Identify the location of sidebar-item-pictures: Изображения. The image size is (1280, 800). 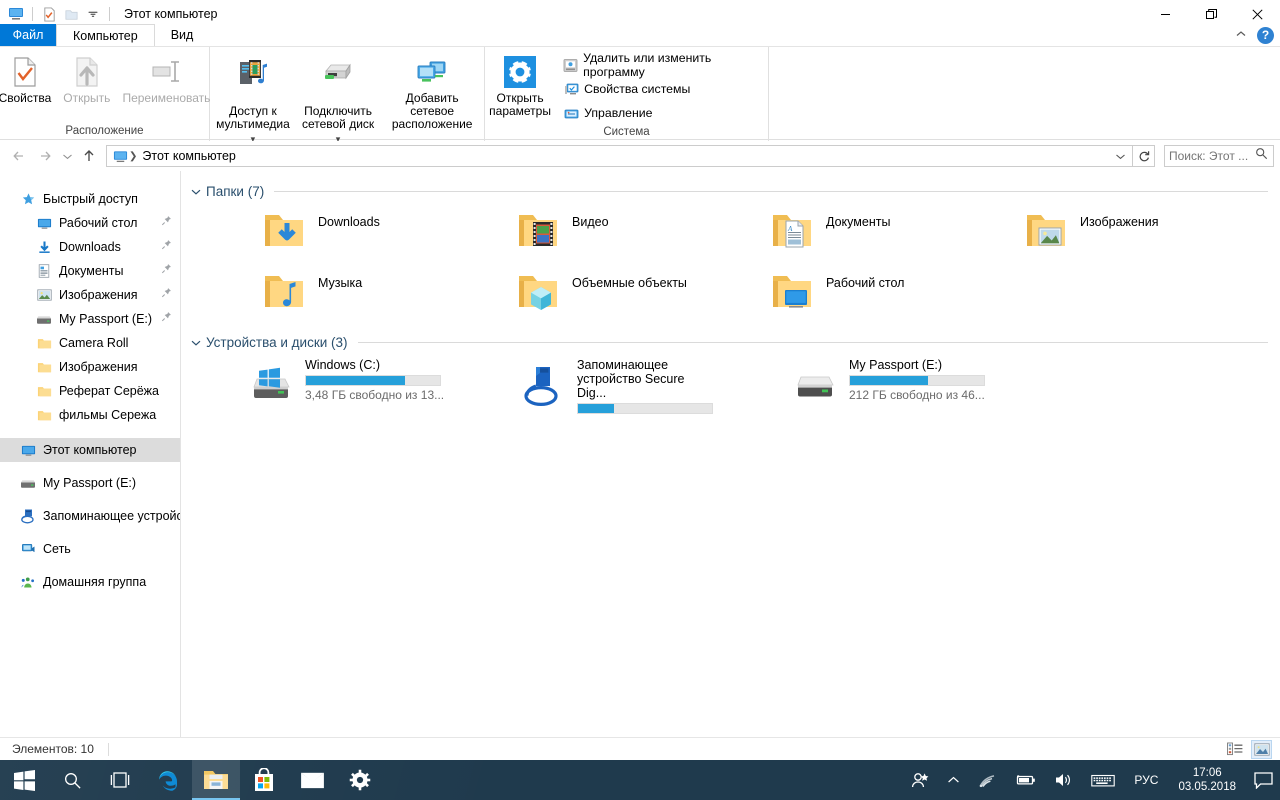
(90, 295).